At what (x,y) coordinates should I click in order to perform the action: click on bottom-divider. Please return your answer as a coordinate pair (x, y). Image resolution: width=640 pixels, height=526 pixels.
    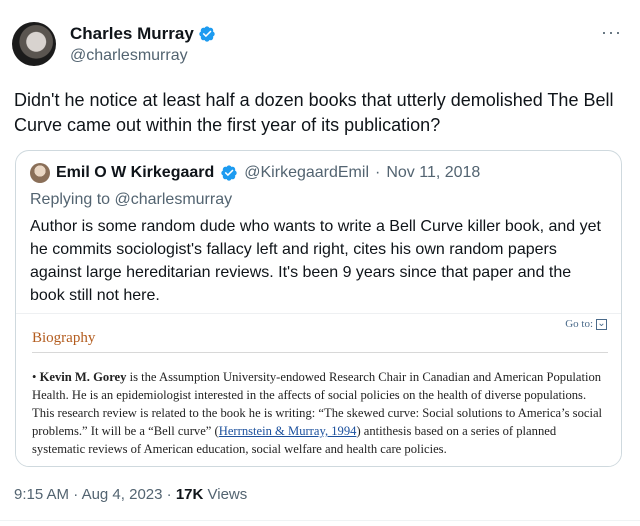
    Looking at the image, I should click on (320, 520).